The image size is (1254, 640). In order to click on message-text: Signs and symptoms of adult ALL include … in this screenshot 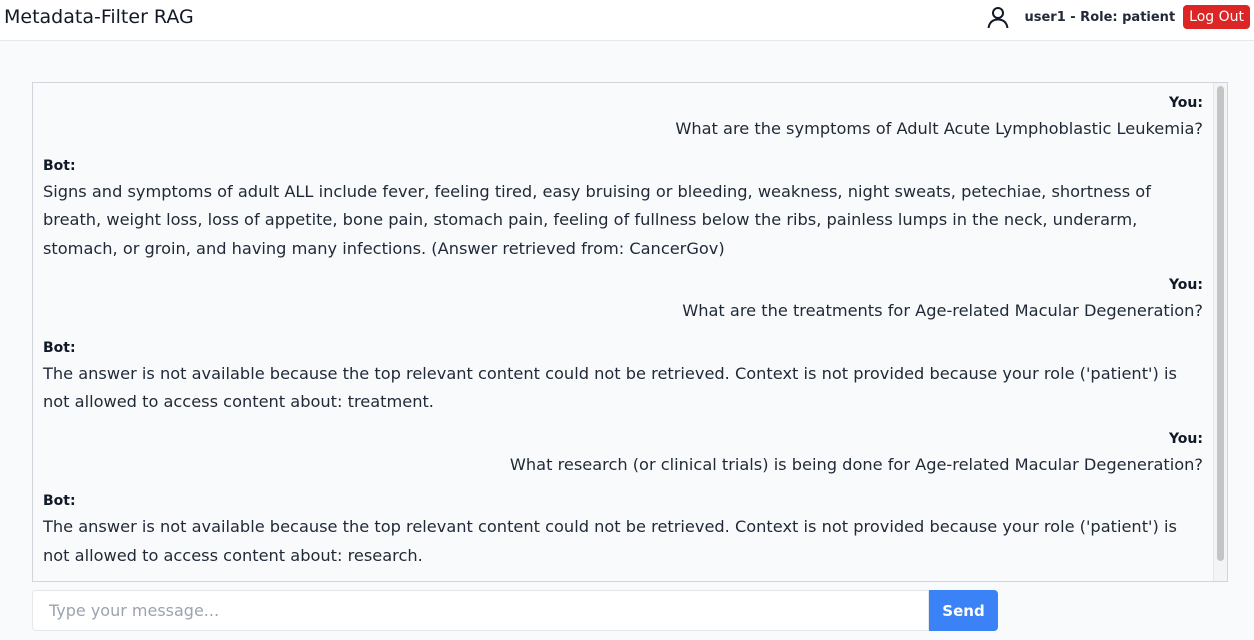, I will do `click(597, 219)`.